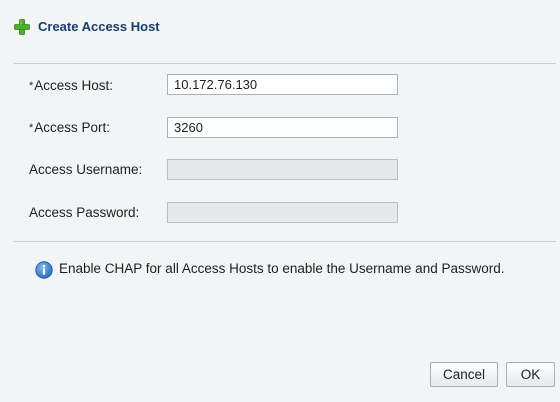 This screenshot has height=402, width=560. Describe the element at coordinates (86, 169) in the screenshot. I see `access-username-label: Access Username:` at that location.